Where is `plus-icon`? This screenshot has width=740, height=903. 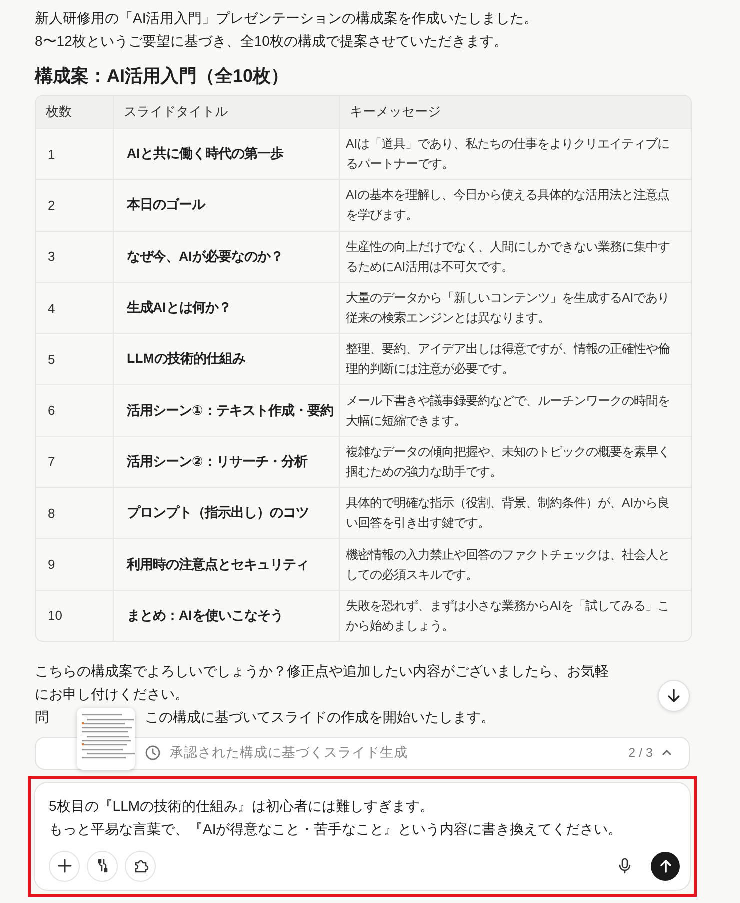 plus-icon is located at coordinates (64, 866).